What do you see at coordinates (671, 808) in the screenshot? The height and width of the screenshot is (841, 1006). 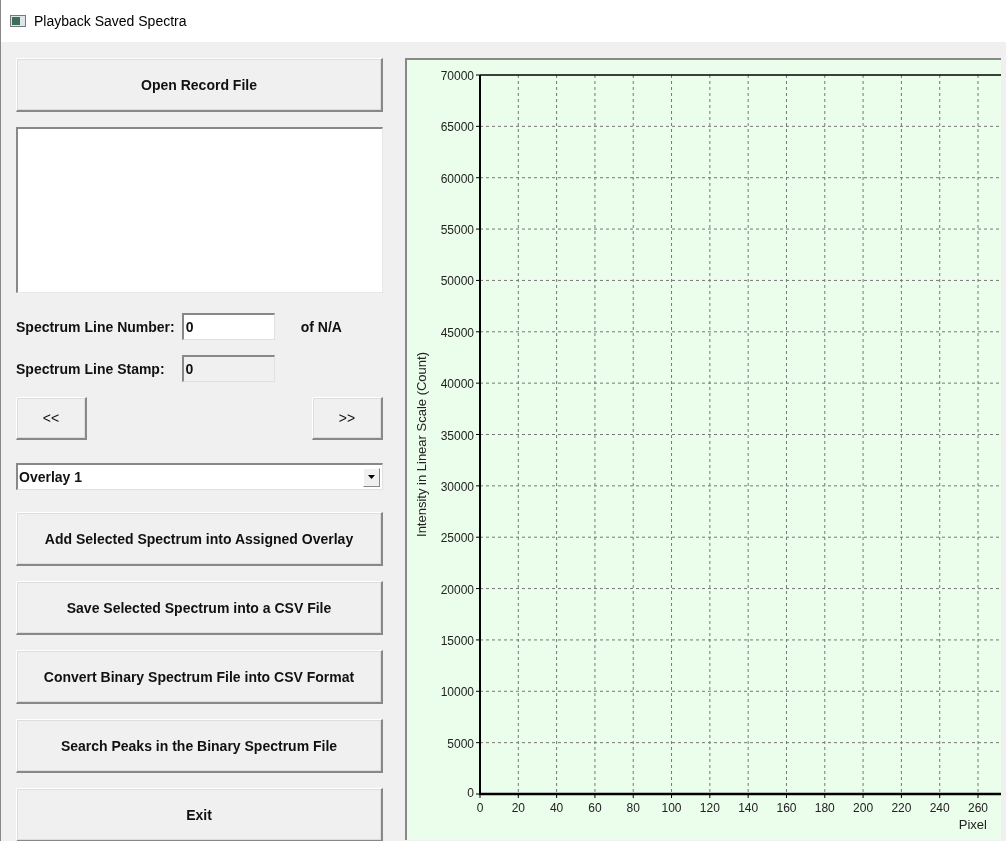 I see `tick-label: 100` at bounding box center [671, 808].